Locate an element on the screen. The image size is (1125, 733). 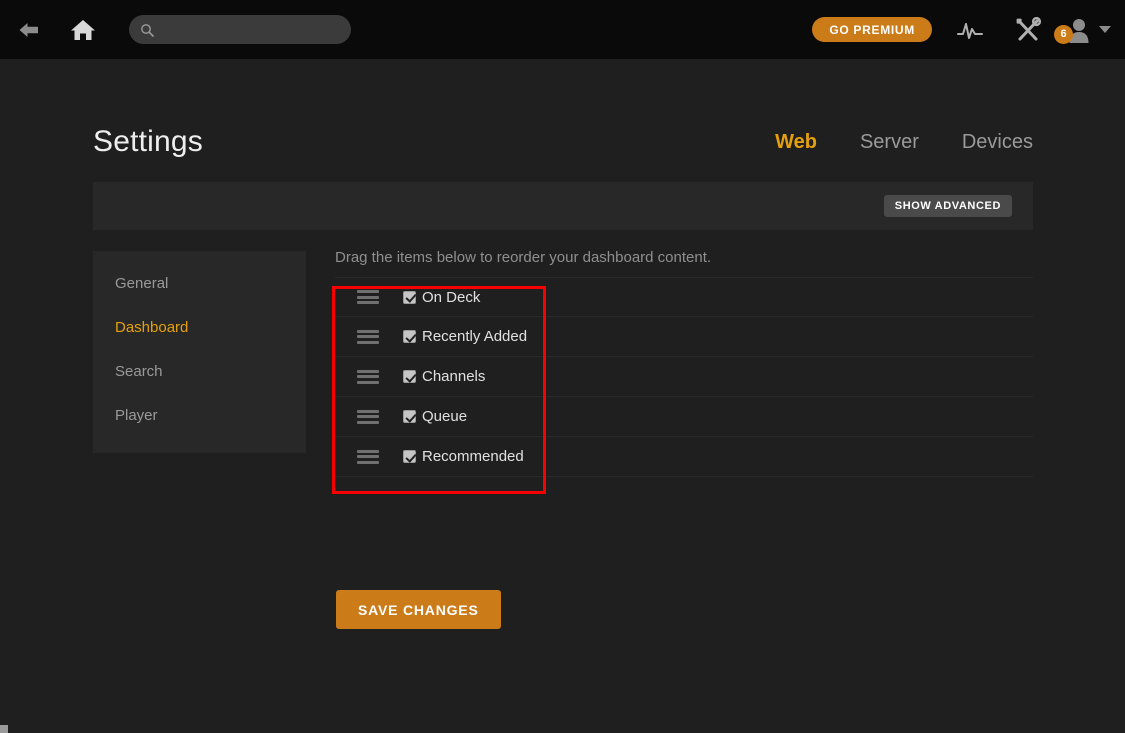
go-premium-button: GO PREMIUM is located at coordinates (872, 29).